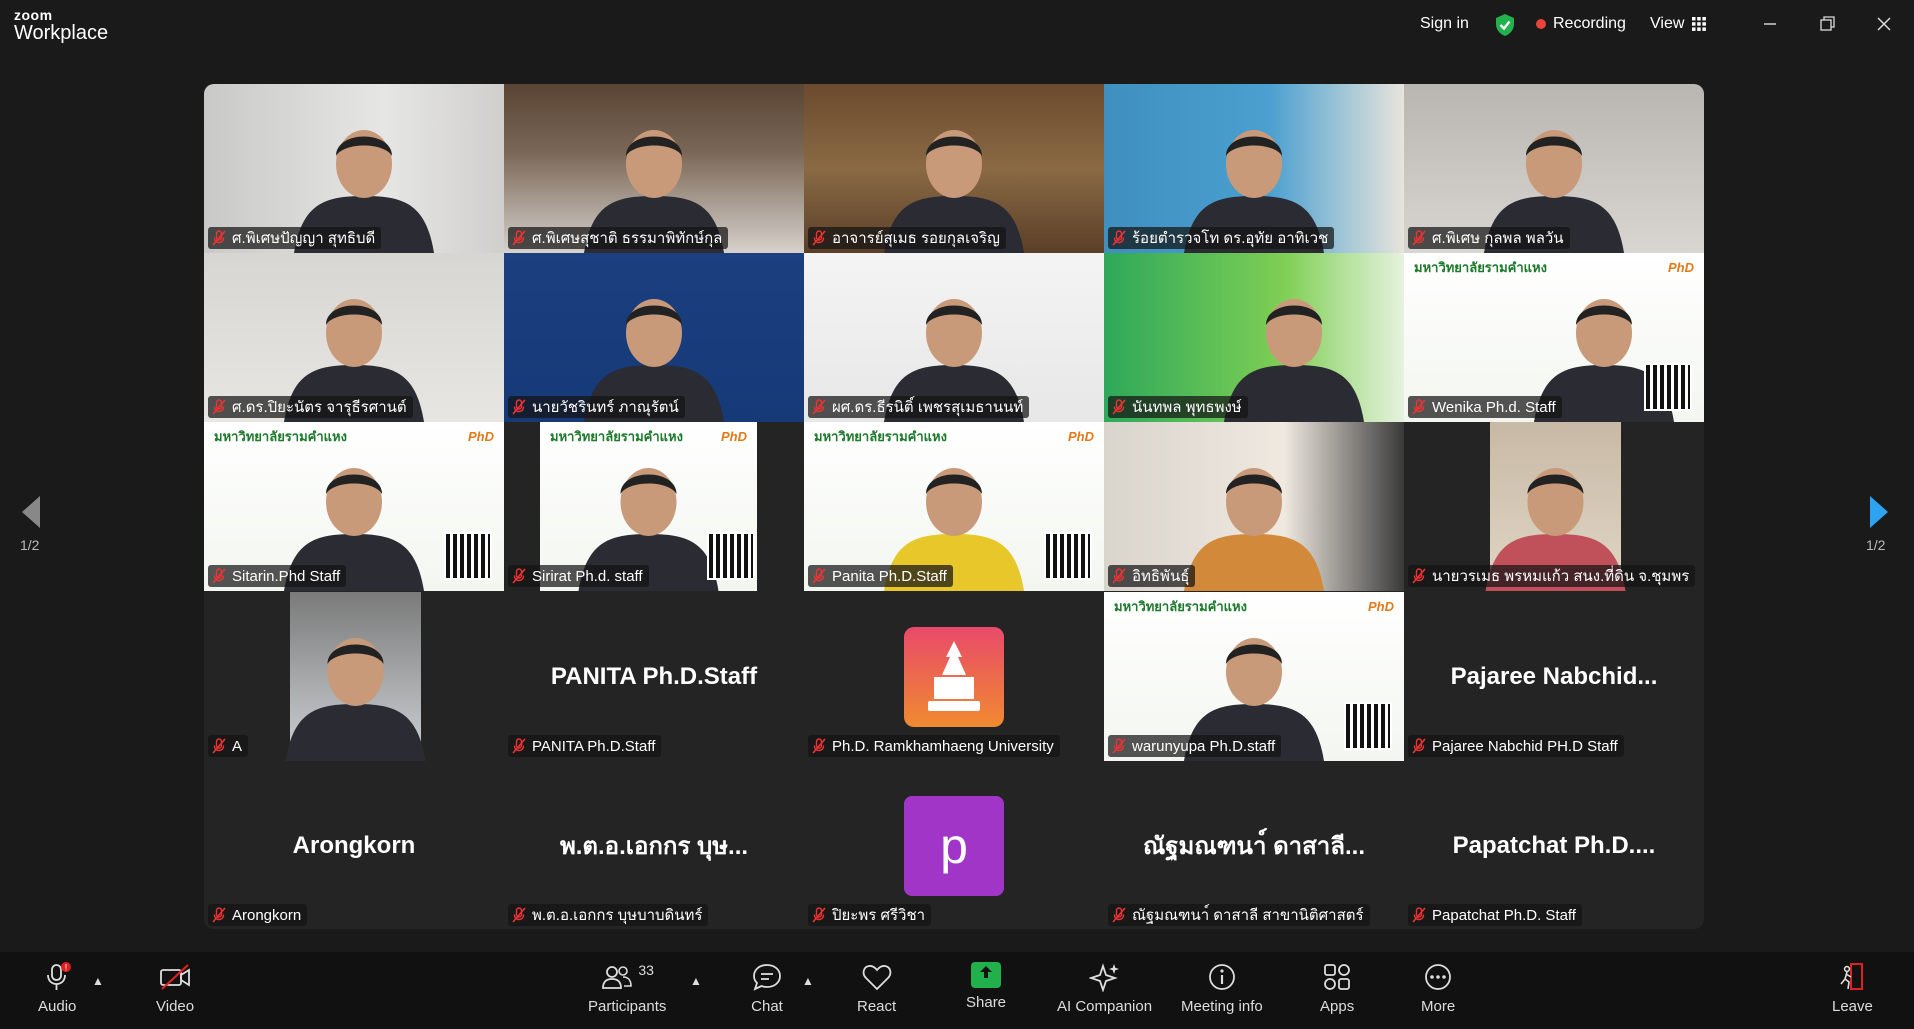 This screenshot has width=1914, height=1029. What do you see at coordinates (354, 676) in the screenshot?
I see `participant-tile: A` at bounding box center [354, 676].